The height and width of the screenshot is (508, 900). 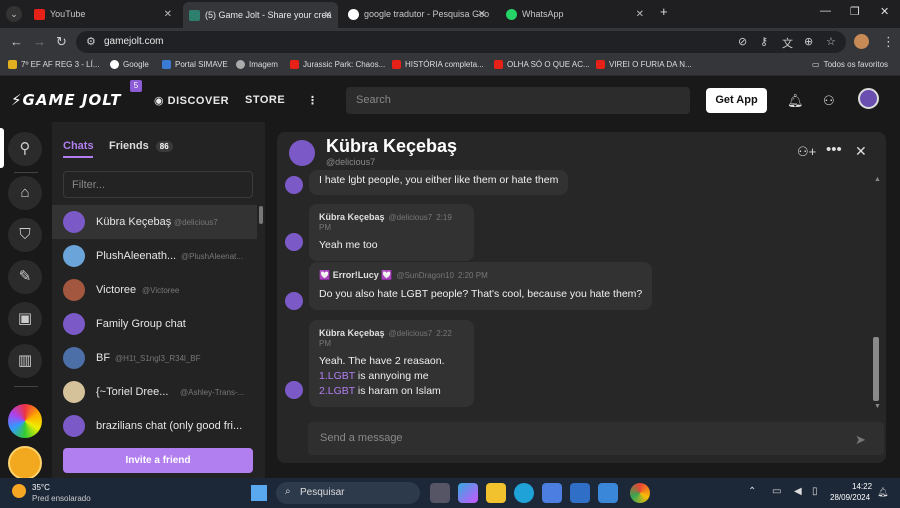 I want to click on back-button: ←, so click(x=16, y=41).